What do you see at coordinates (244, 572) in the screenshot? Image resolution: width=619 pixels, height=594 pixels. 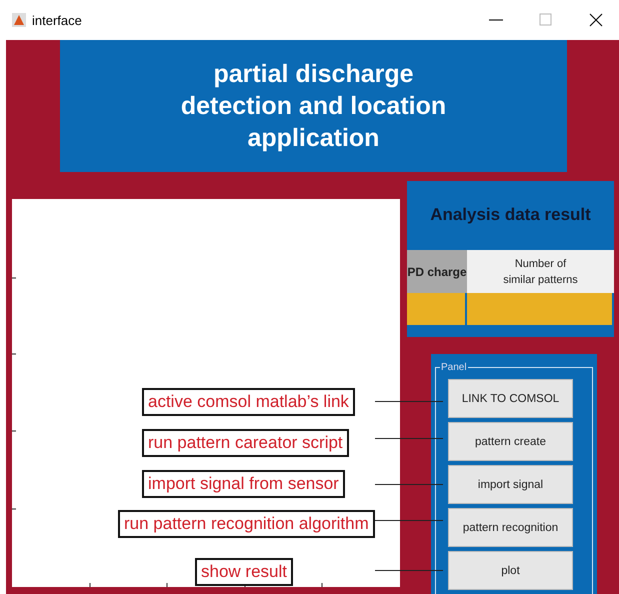 I see `annotation-label: show result` at bounding box center [244, 572].